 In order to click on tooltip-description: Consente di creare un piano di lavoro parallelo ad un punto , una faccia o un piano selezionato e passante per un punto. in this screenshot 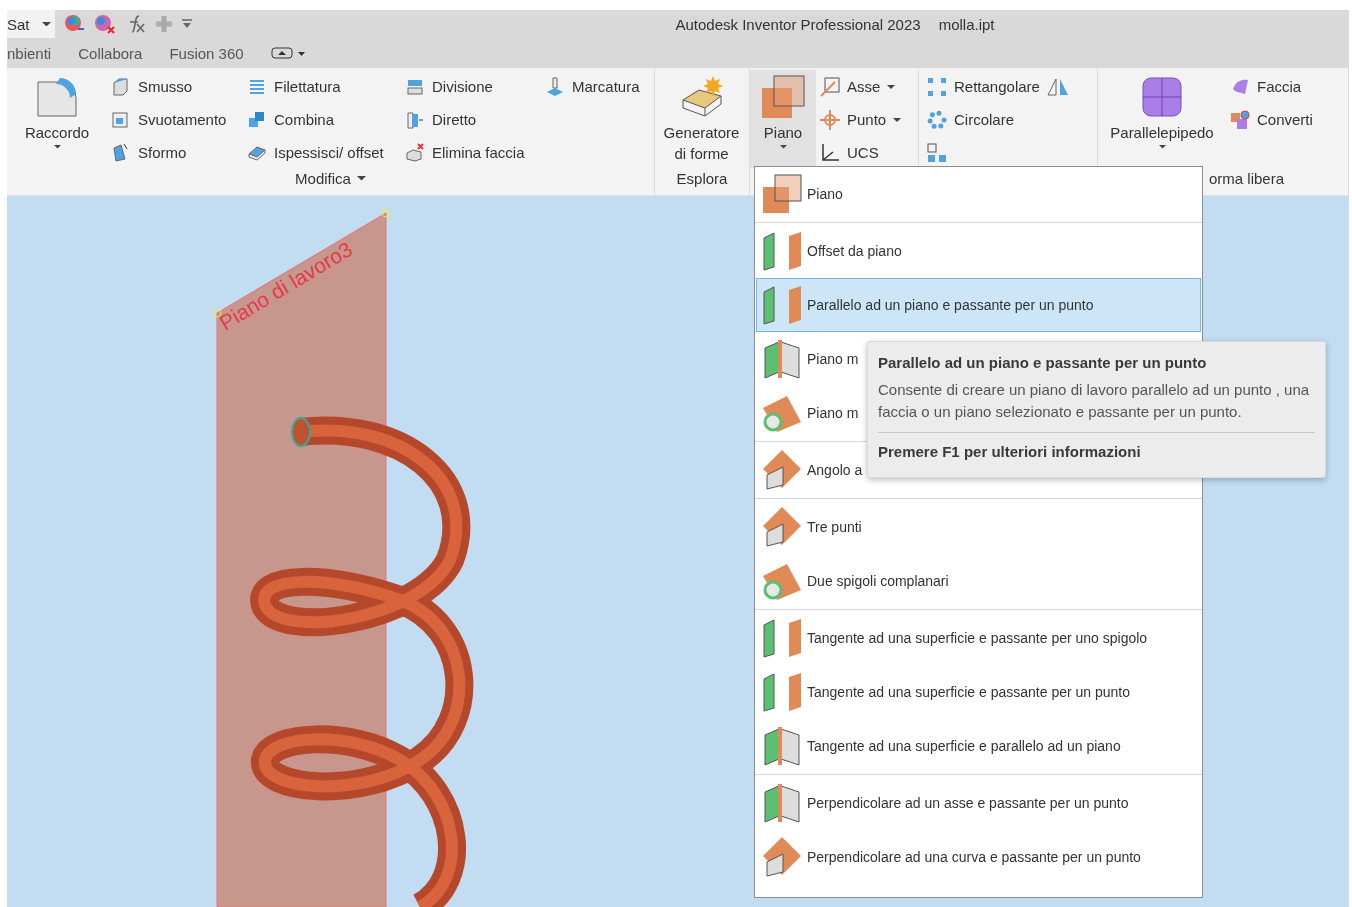, I will do `click(1094, 401)`.